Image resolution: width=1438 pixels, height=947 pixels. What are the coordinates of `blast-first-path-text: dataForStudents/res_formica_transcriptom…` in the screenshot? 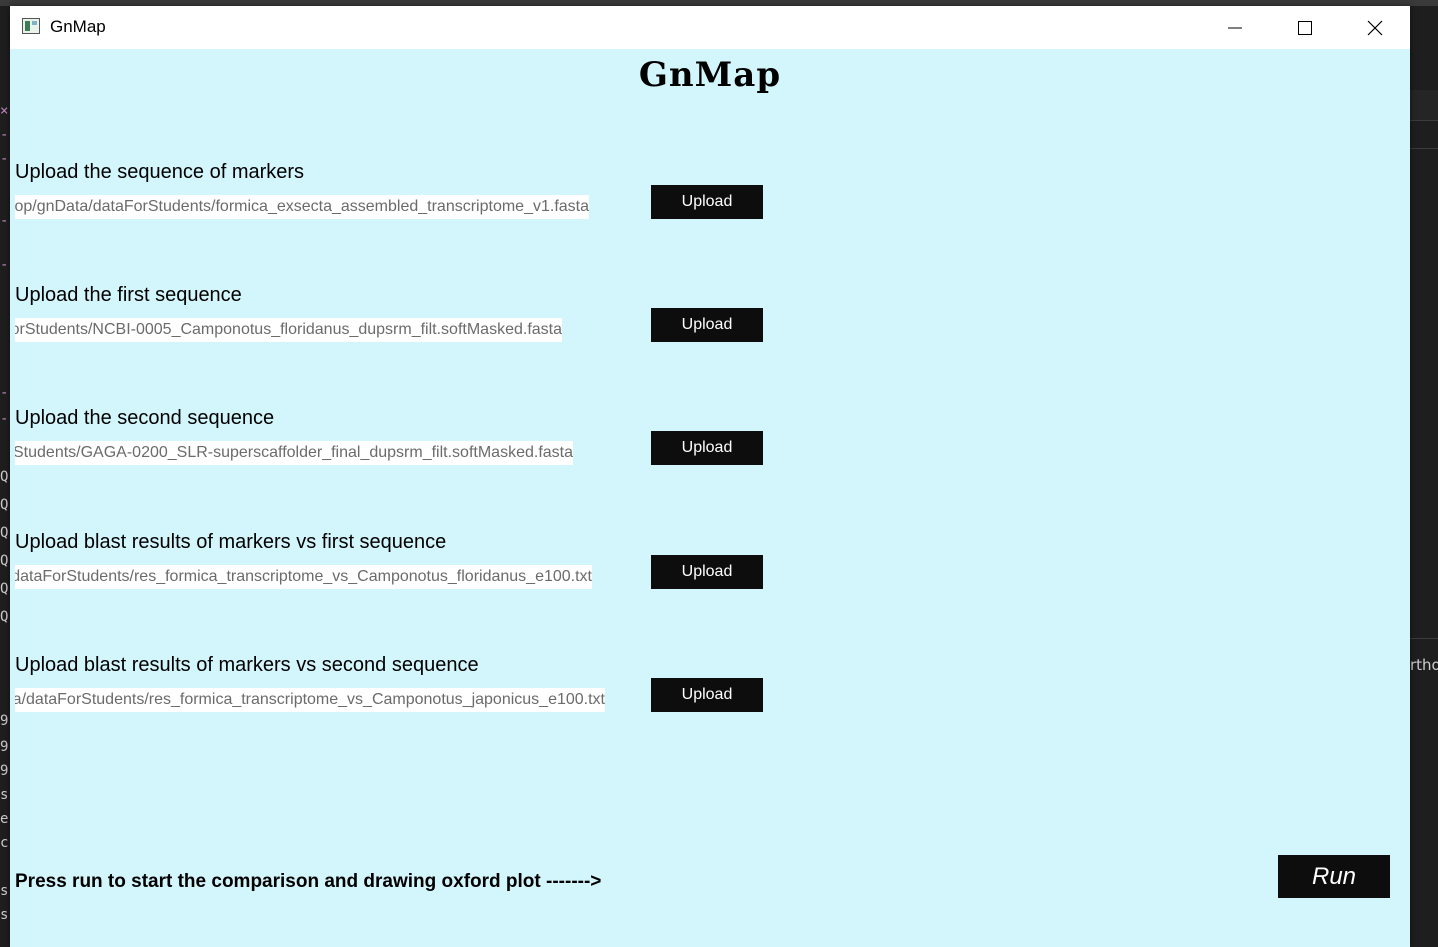 It's located at (303, 576).